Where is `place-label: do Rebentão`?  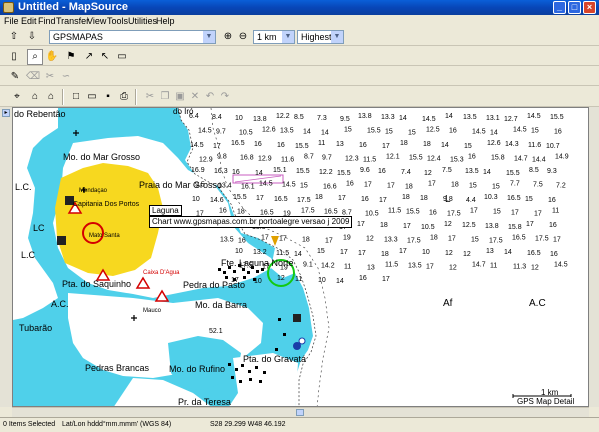 place-label: do Rebentão is located at coordinates (40, 114).